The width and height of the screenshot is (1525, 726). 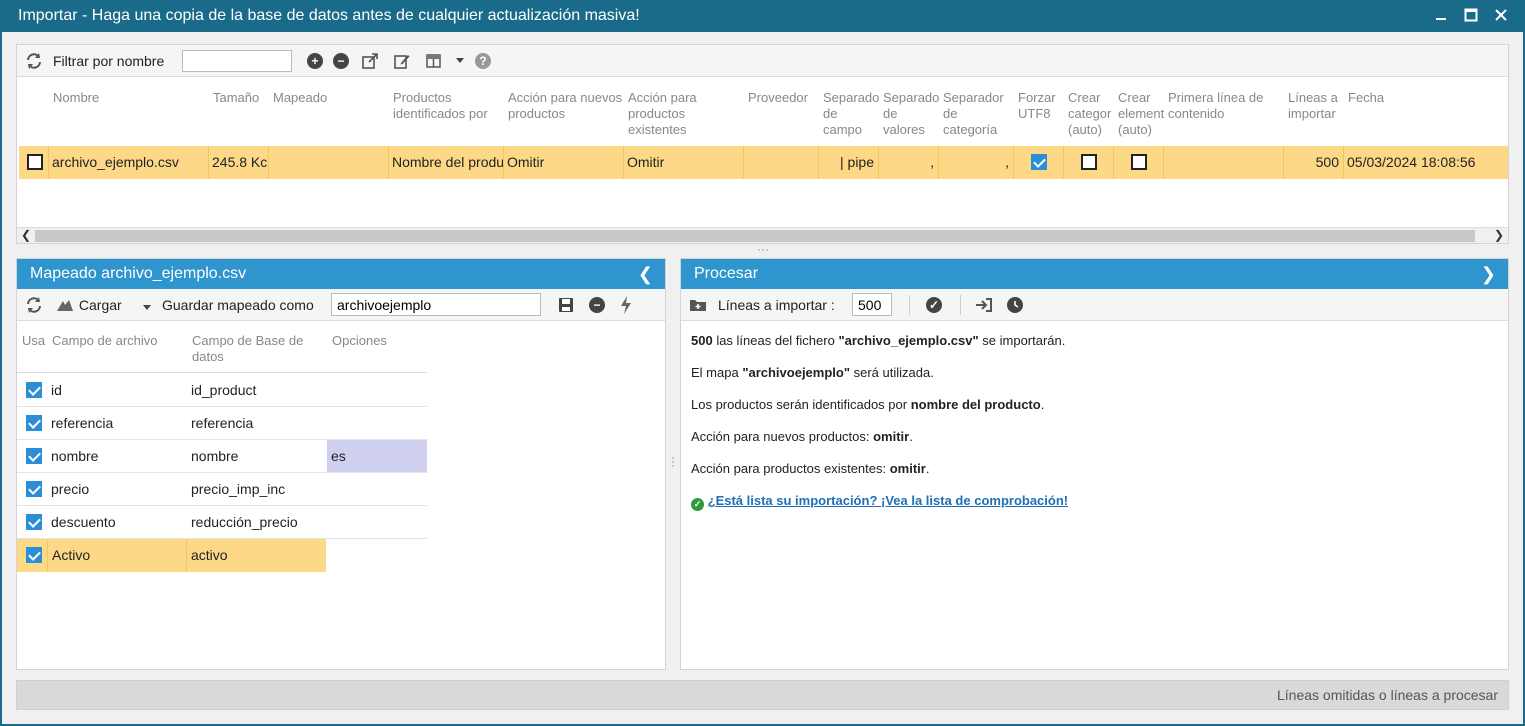 I want to click on header-tamano: Tamaño, so click(x=236, y=98).